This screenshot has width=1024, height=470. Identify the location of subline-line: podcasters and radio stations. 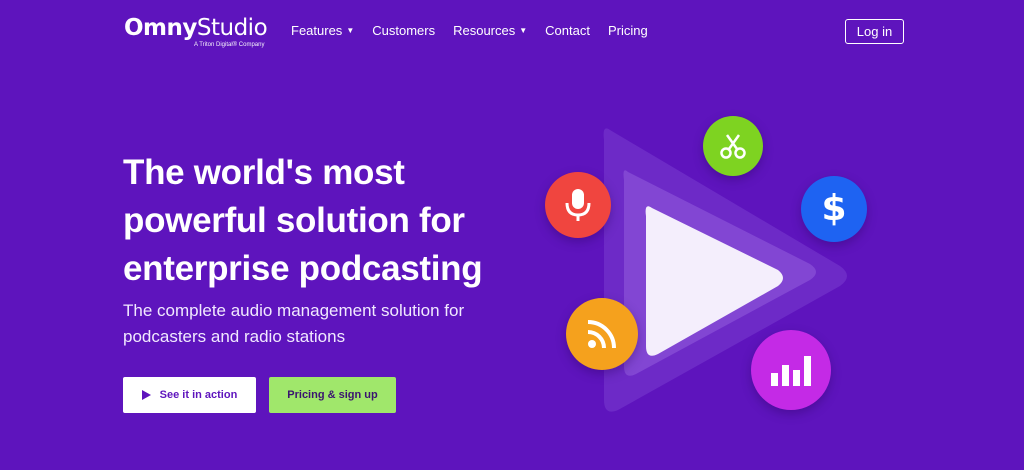
(234, 336).